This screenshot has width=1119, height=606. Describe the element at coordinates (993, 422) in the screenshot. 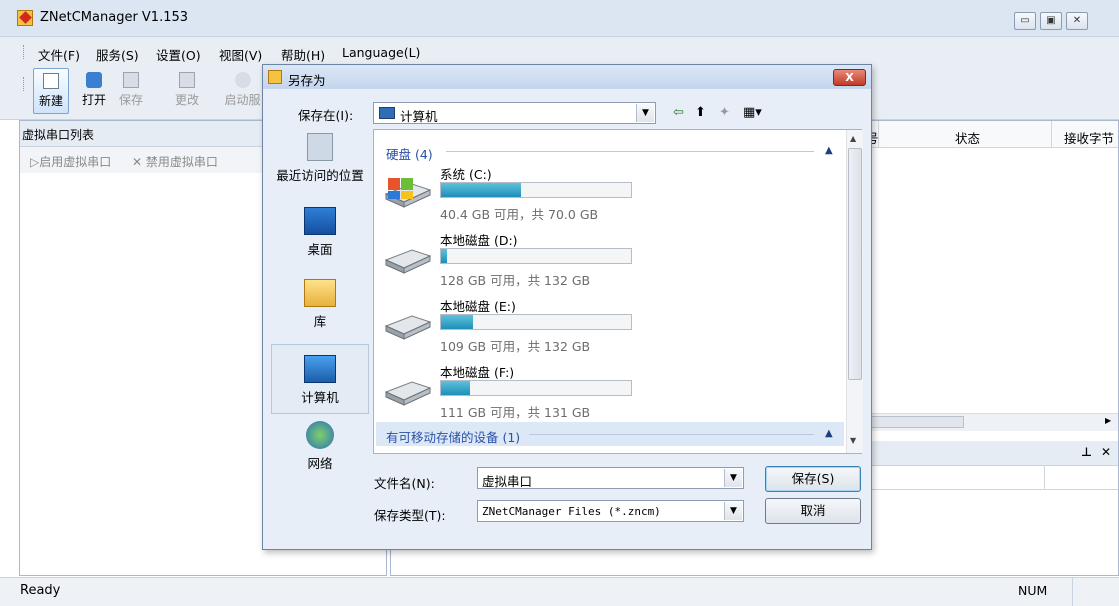

I see `horizontal-scrollbar: ▶` at that location.